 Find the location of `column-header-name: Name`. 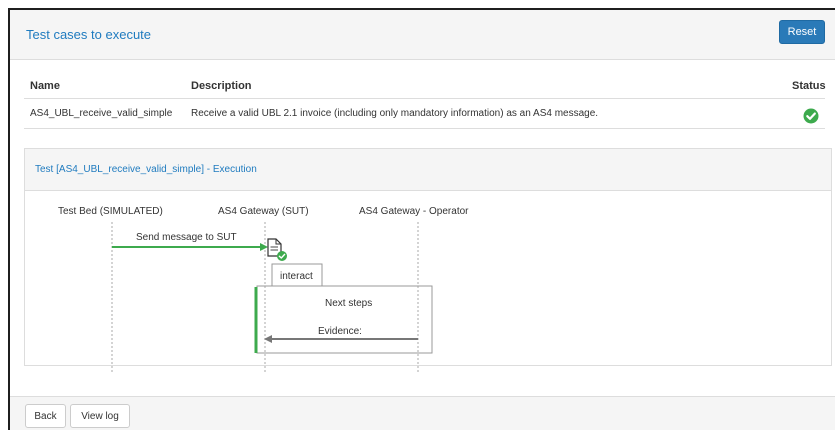

column-header-name: Name is located at coordinates (45, 86).